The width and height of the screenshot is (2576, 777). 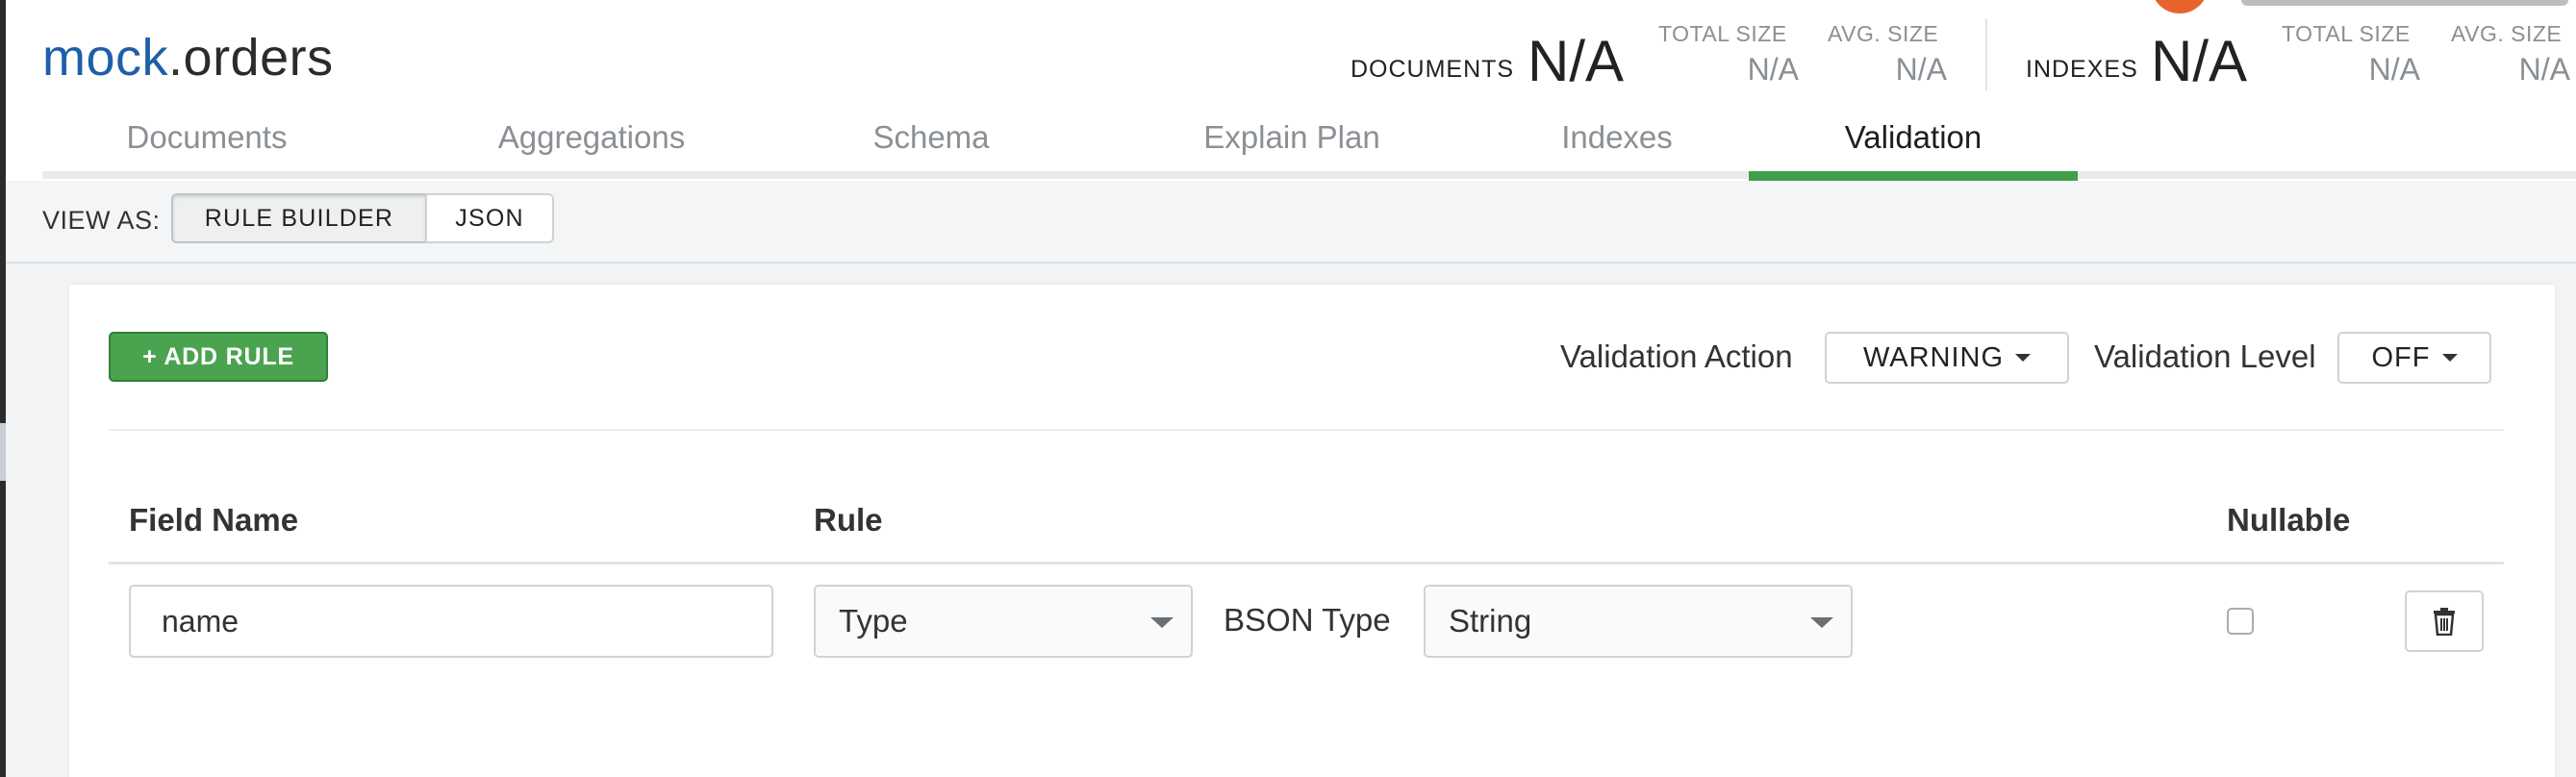 I want to click on documents-label: DOCUMENTS, so click(x=1433, y=69).